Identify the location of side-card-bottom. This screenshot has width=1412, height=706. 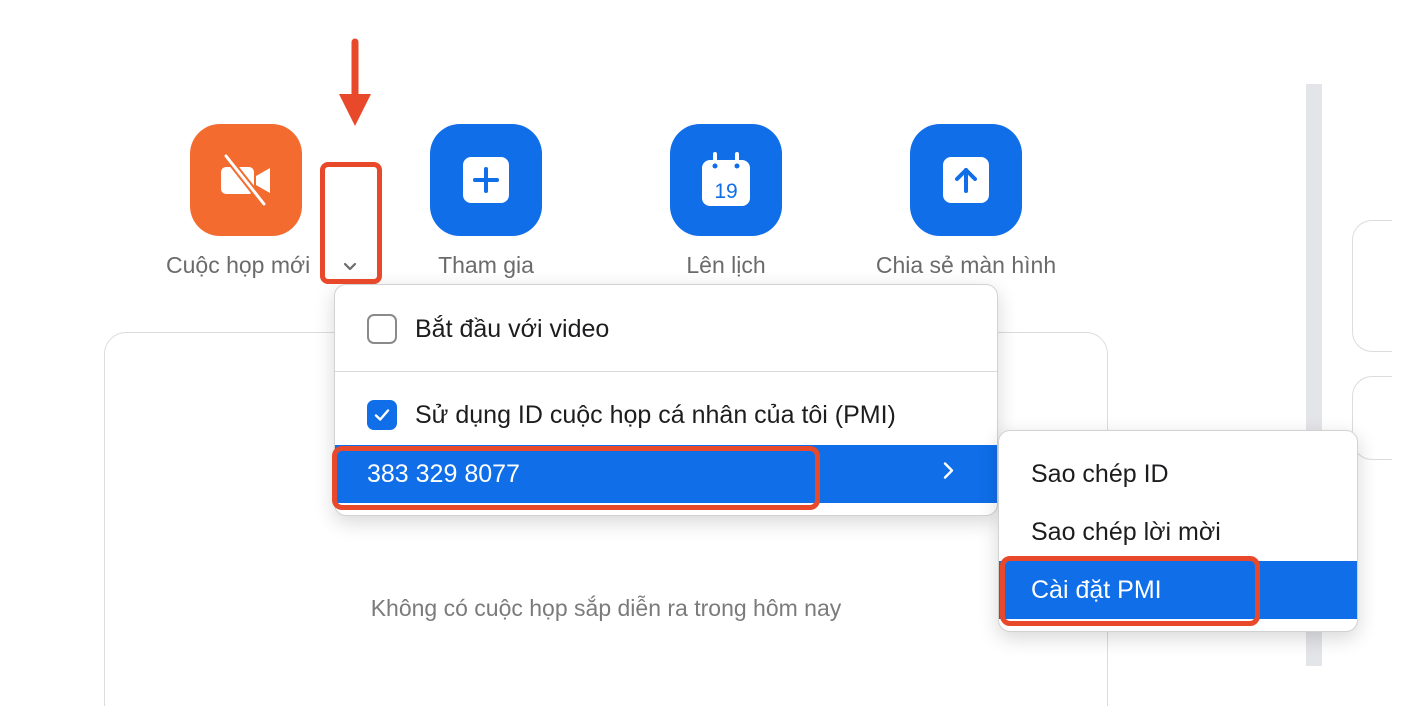
(1372, 418).